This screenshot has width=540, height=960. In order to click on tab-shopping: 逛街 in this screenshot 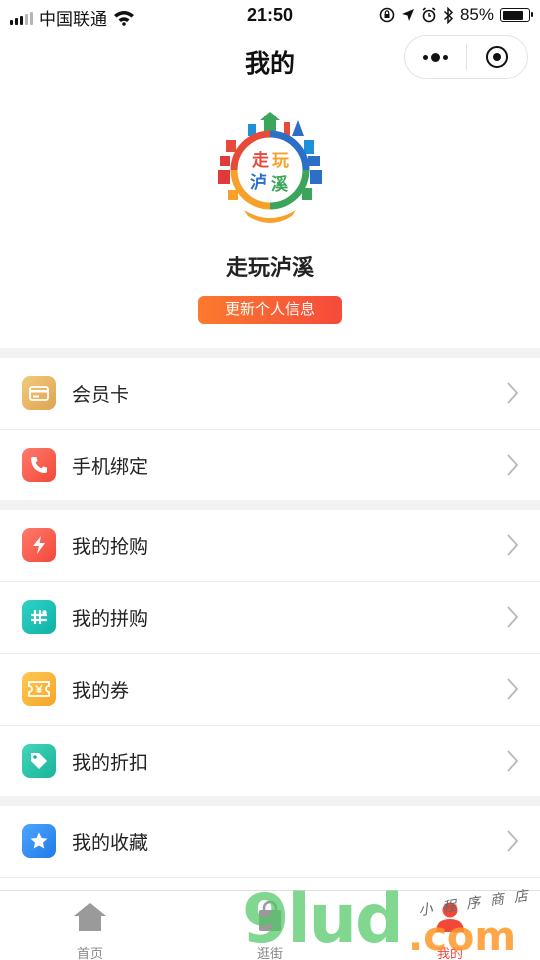, I will do `click(270, 925)`.